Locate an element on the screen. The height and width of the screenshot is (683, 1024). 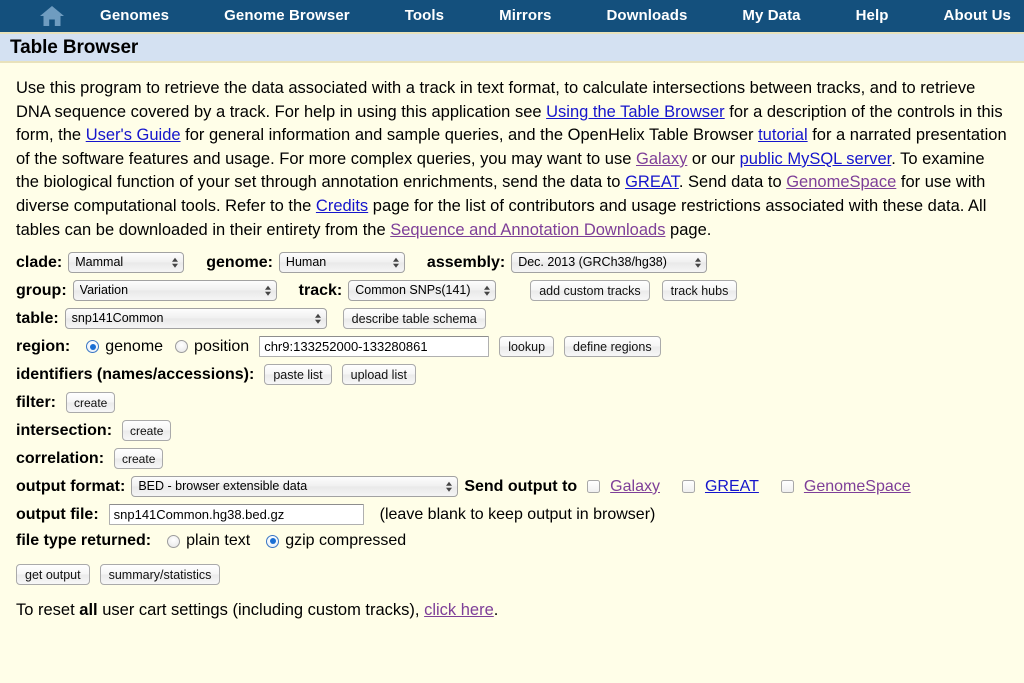
genome-select-wrapper: Human is located at coordinates (341, 263).